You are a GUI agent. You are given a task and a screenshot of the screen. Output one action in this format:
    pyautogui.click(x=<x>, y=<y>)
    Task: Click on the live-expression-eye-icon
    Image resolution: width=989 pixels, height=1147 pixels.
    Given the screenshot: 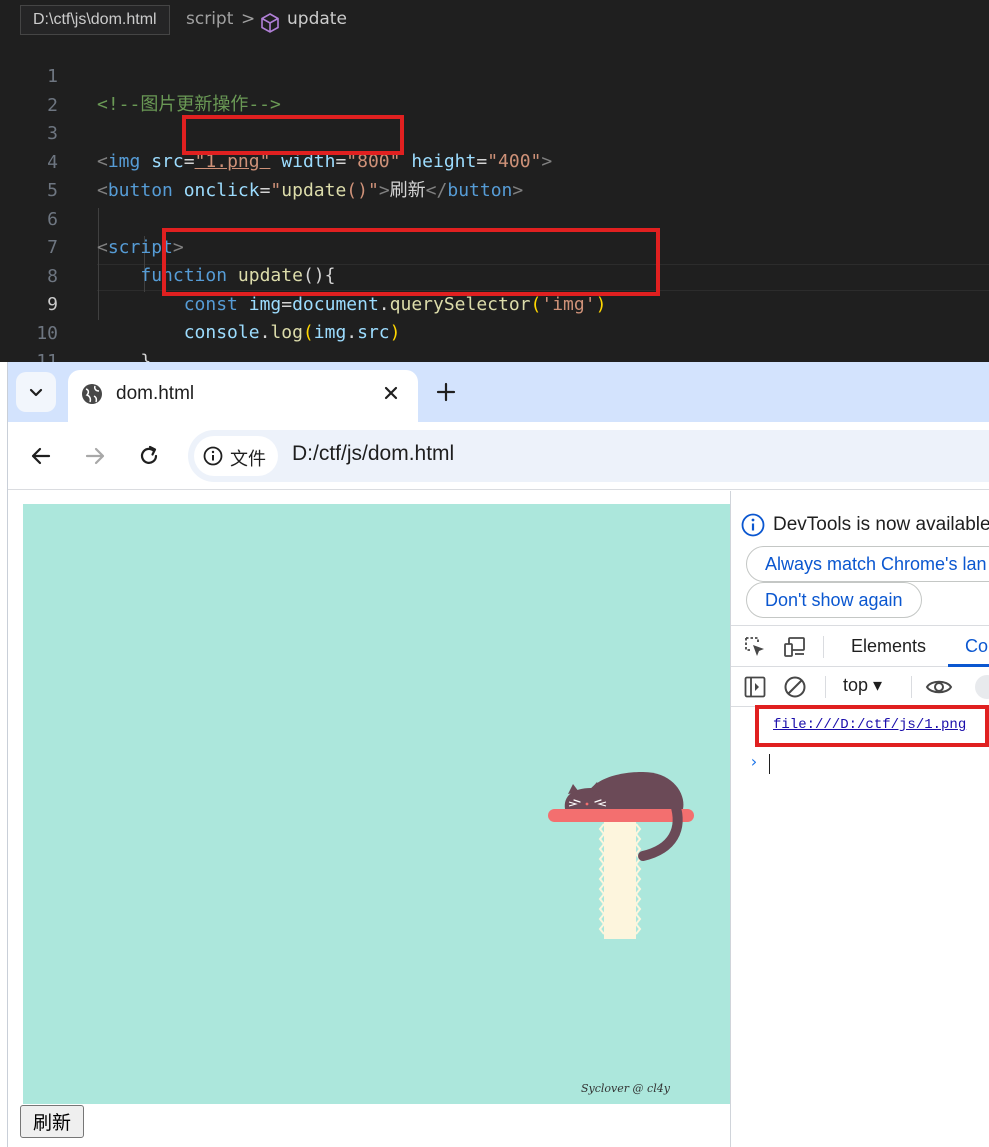 What is the action you would take?
    pyautogui.click(x=939, y=687)
    